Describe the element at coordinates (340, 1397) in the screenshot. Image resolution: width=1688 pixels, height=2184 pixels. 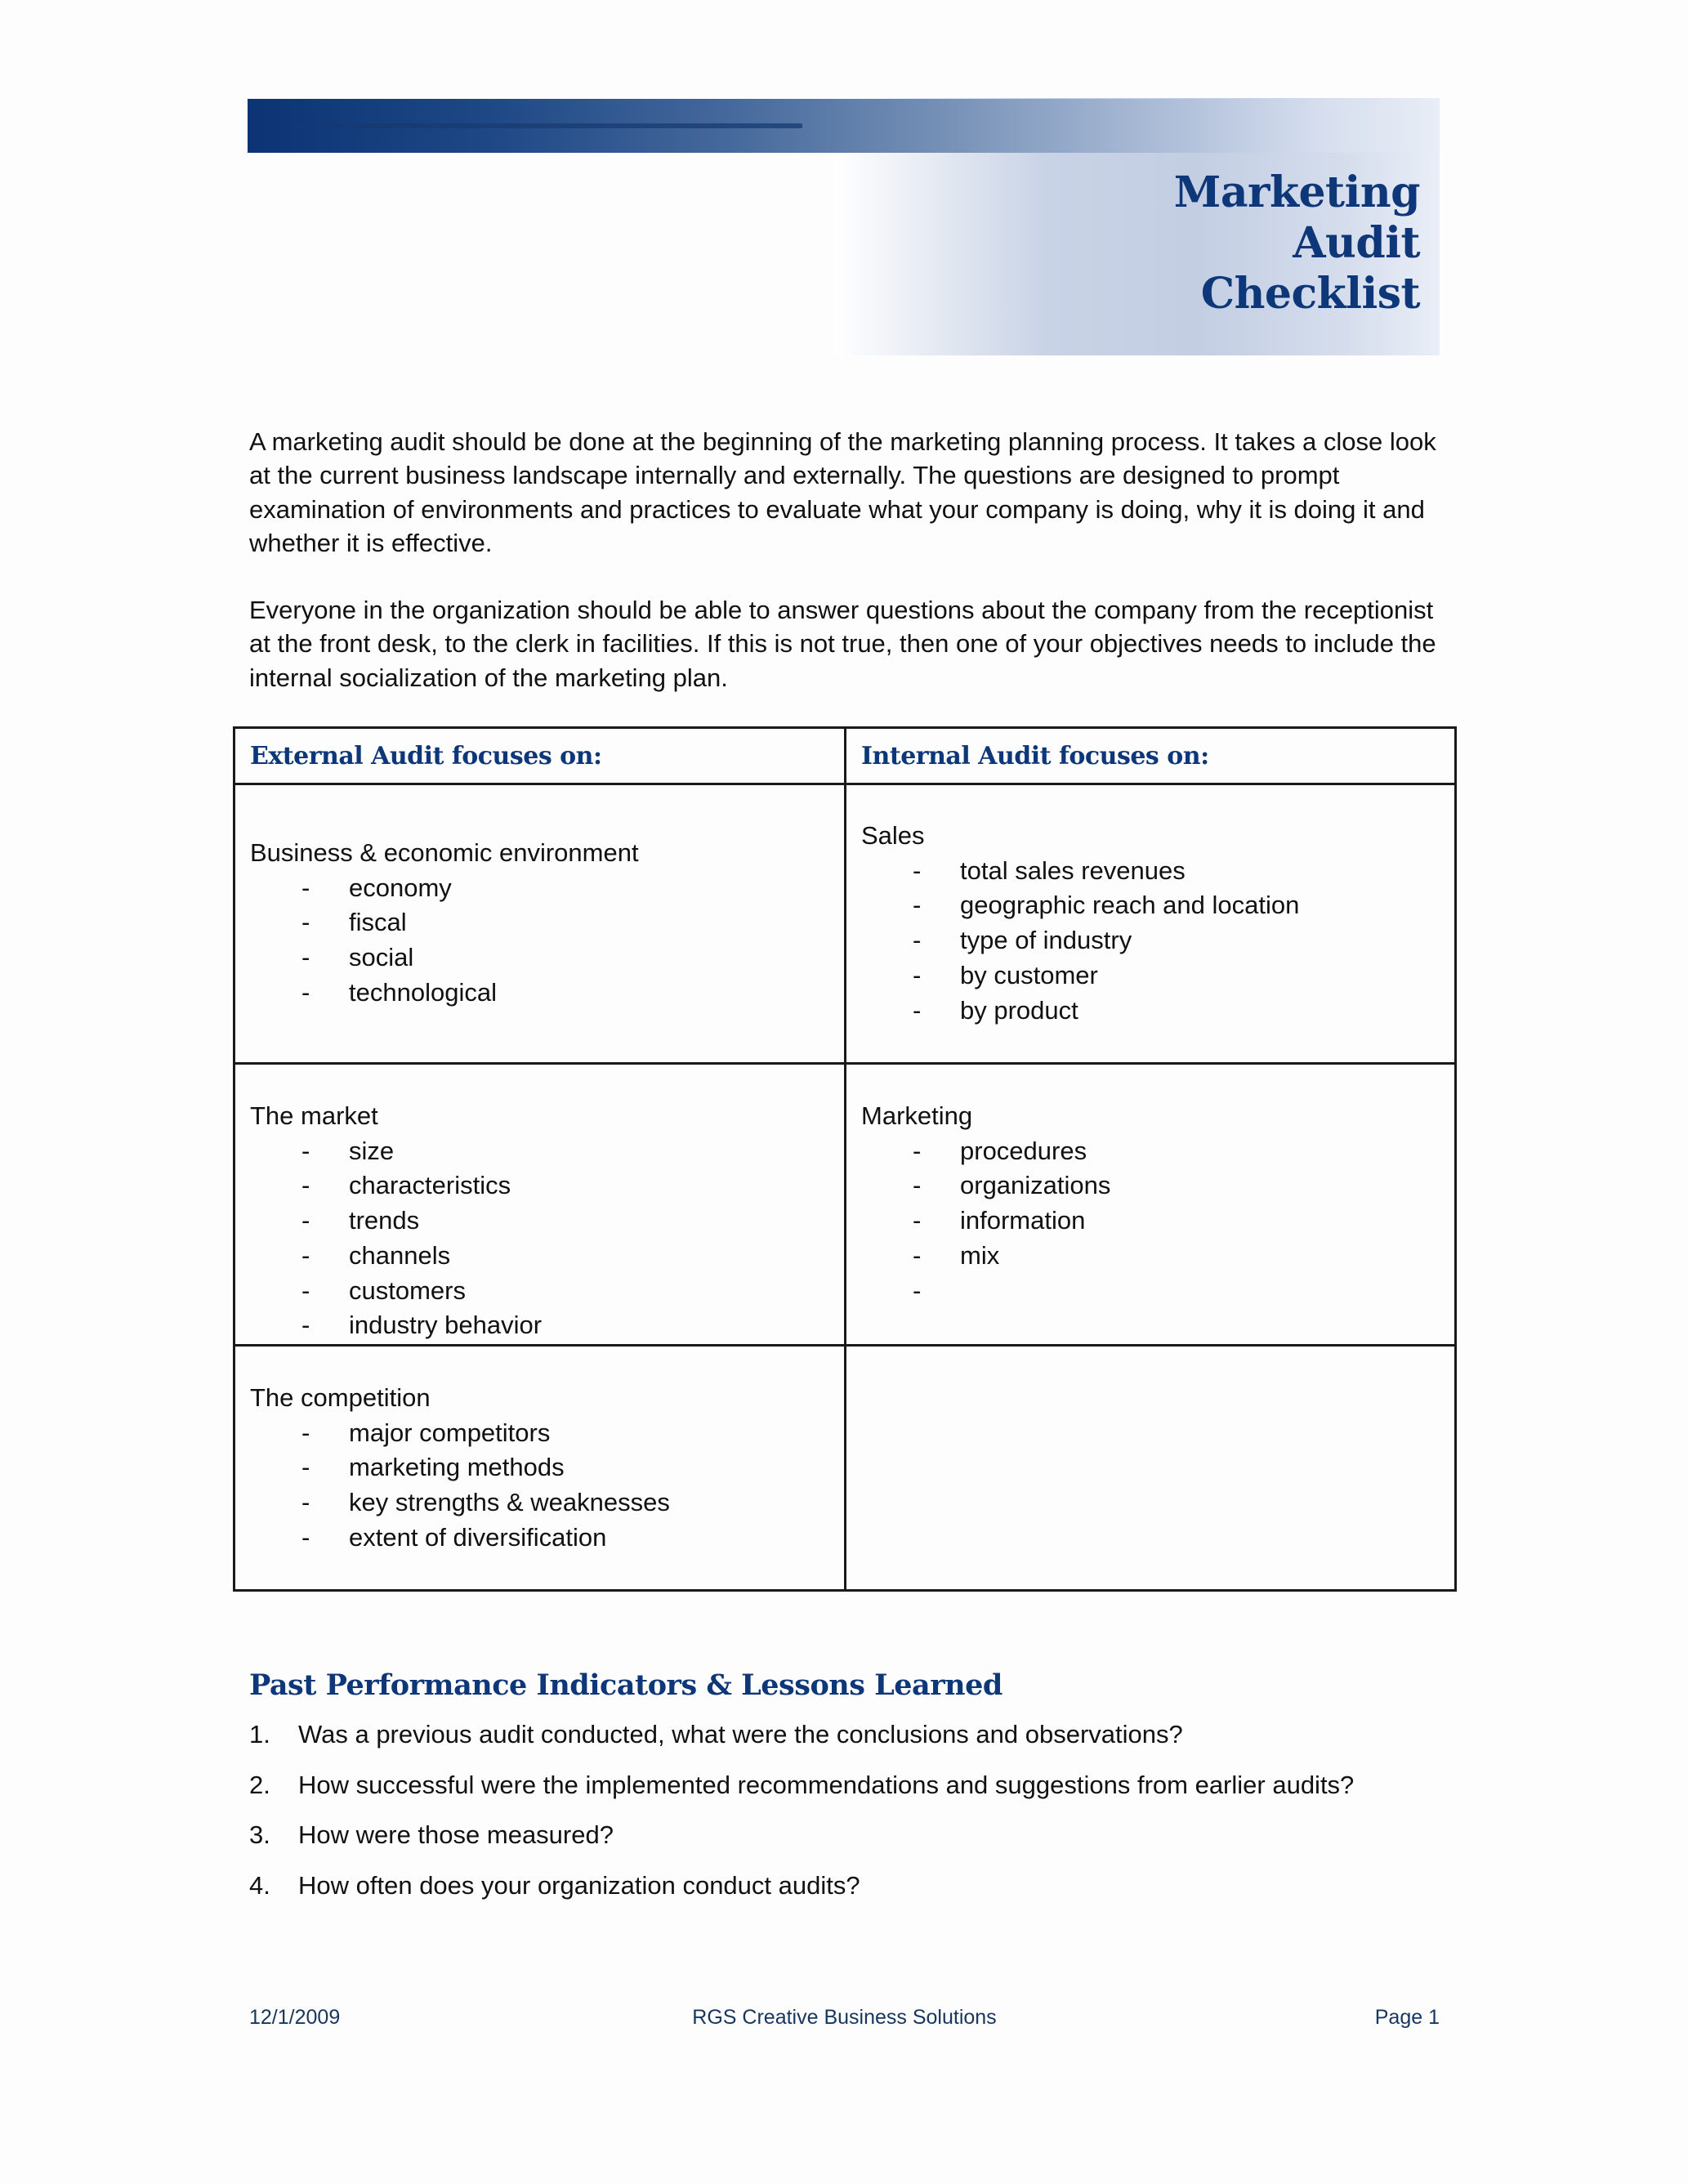
I see `cell-heading: The competition` at that location.